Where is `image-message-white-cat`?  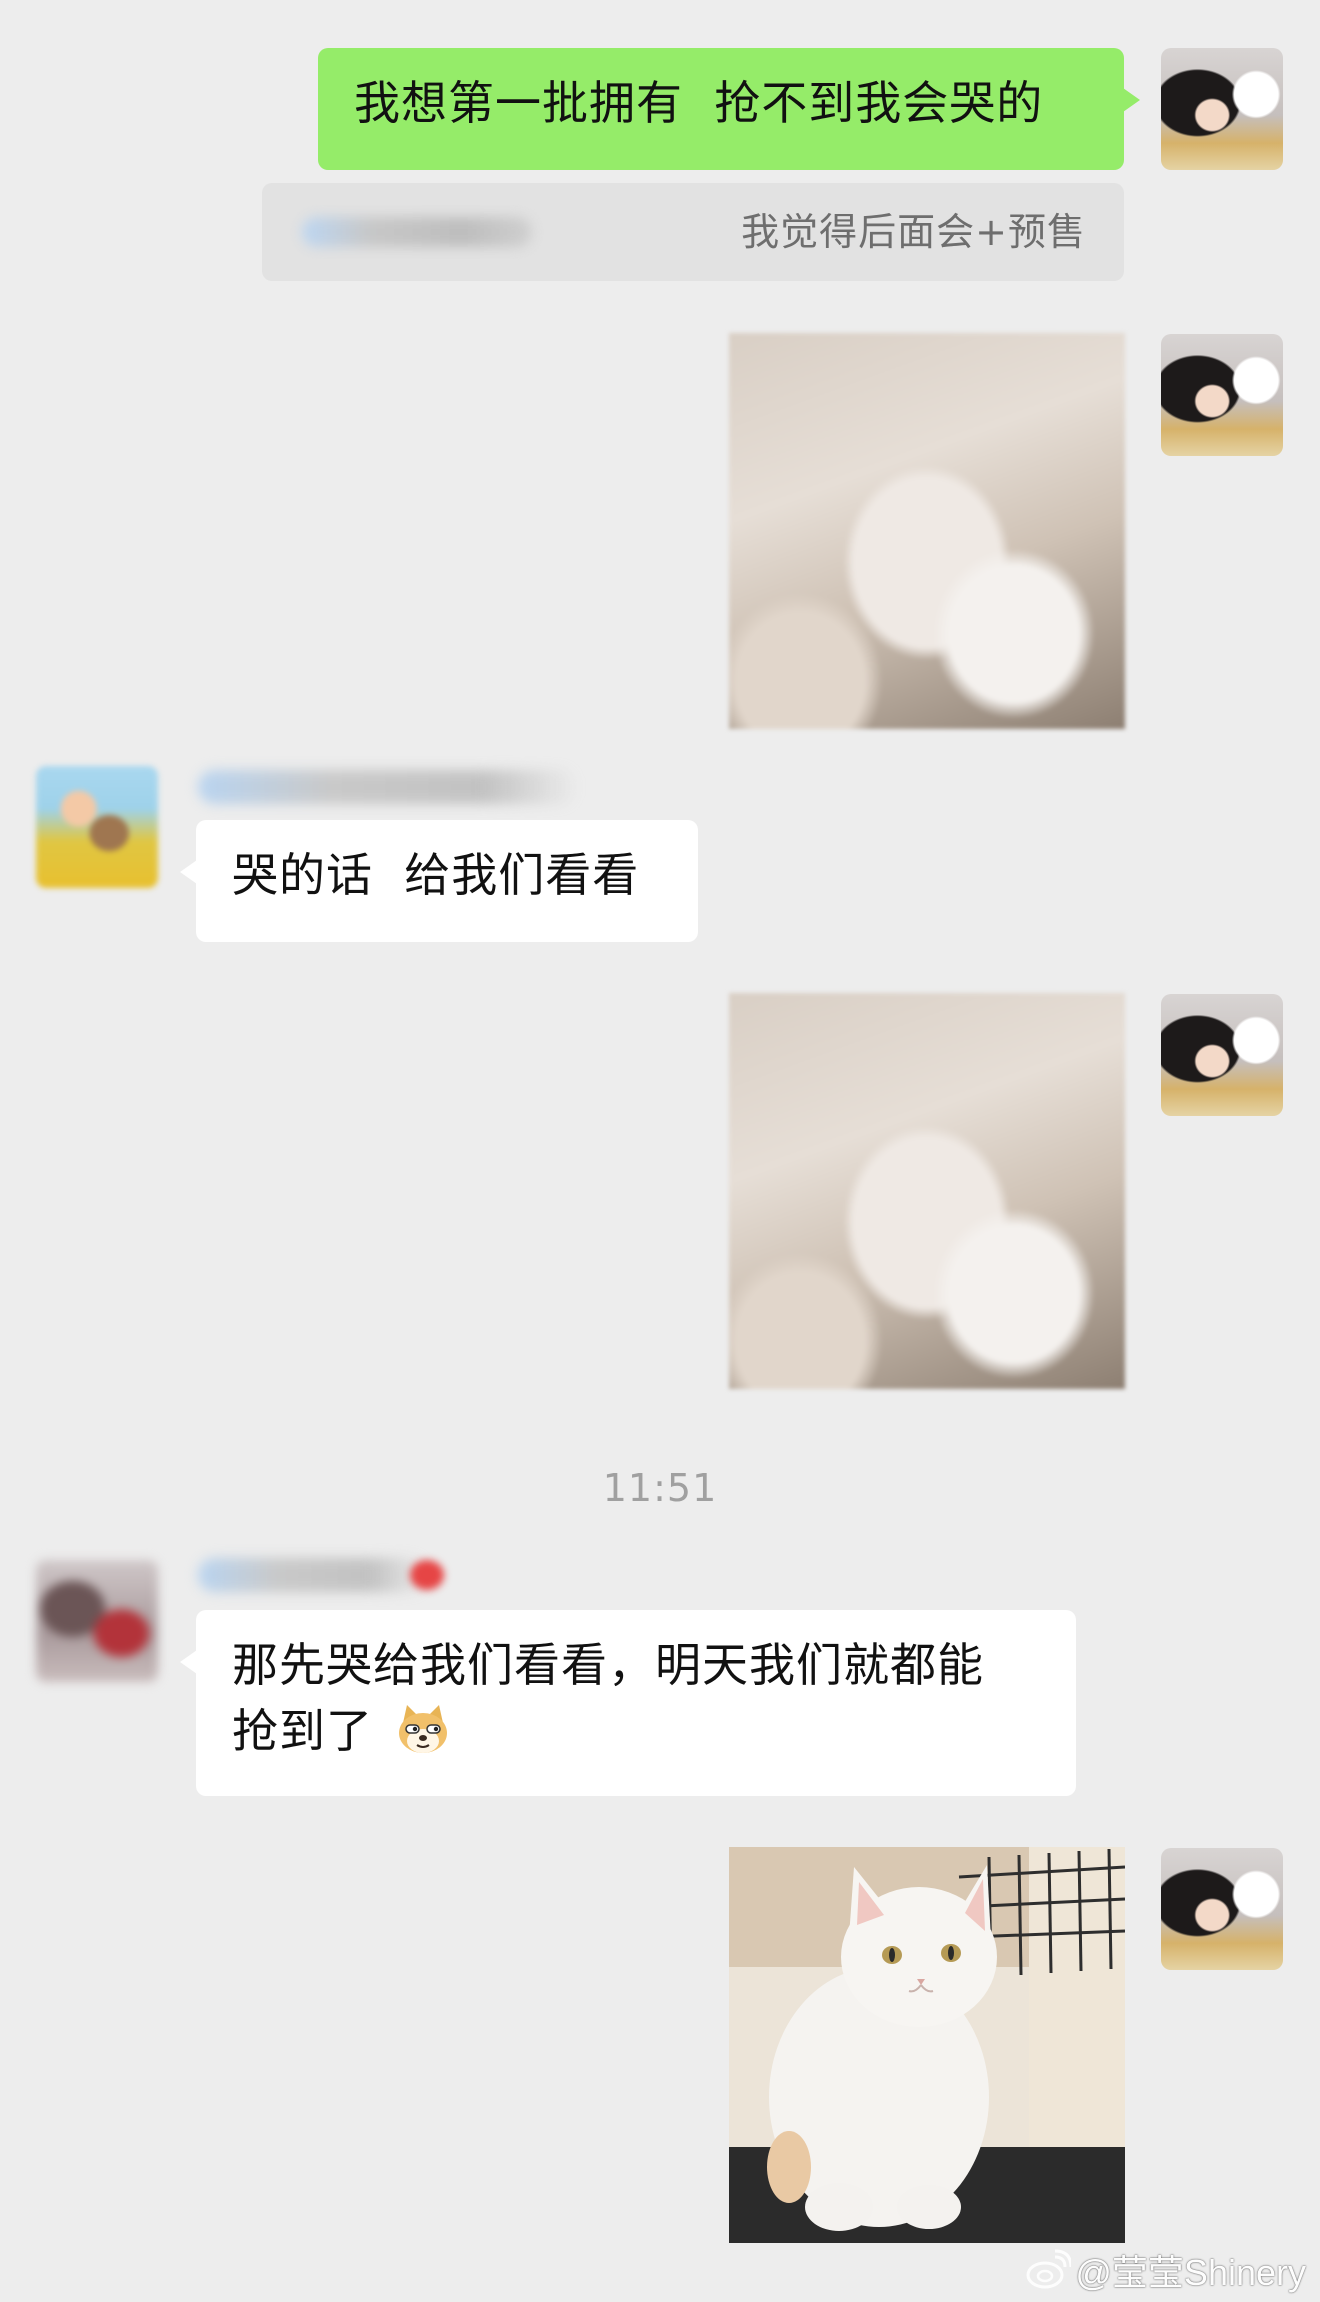 image-message-white-cat is located at coordinates (927, 2045).